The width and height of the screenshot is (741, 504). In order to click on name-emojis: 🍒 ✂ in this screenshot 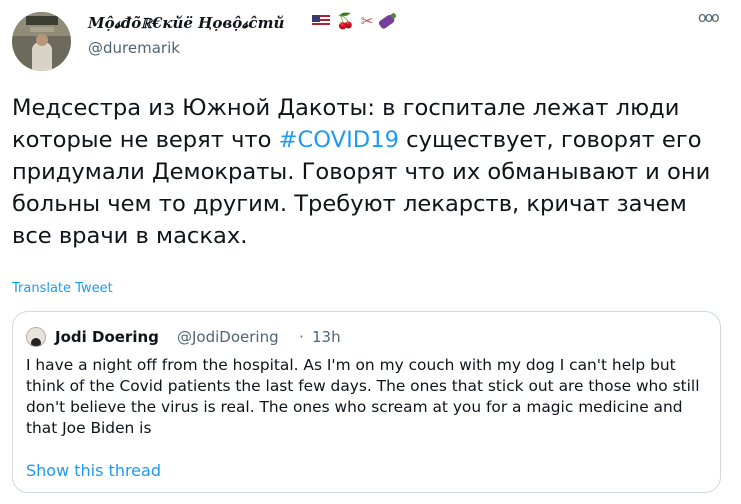, I will do `click(354, 20)`.